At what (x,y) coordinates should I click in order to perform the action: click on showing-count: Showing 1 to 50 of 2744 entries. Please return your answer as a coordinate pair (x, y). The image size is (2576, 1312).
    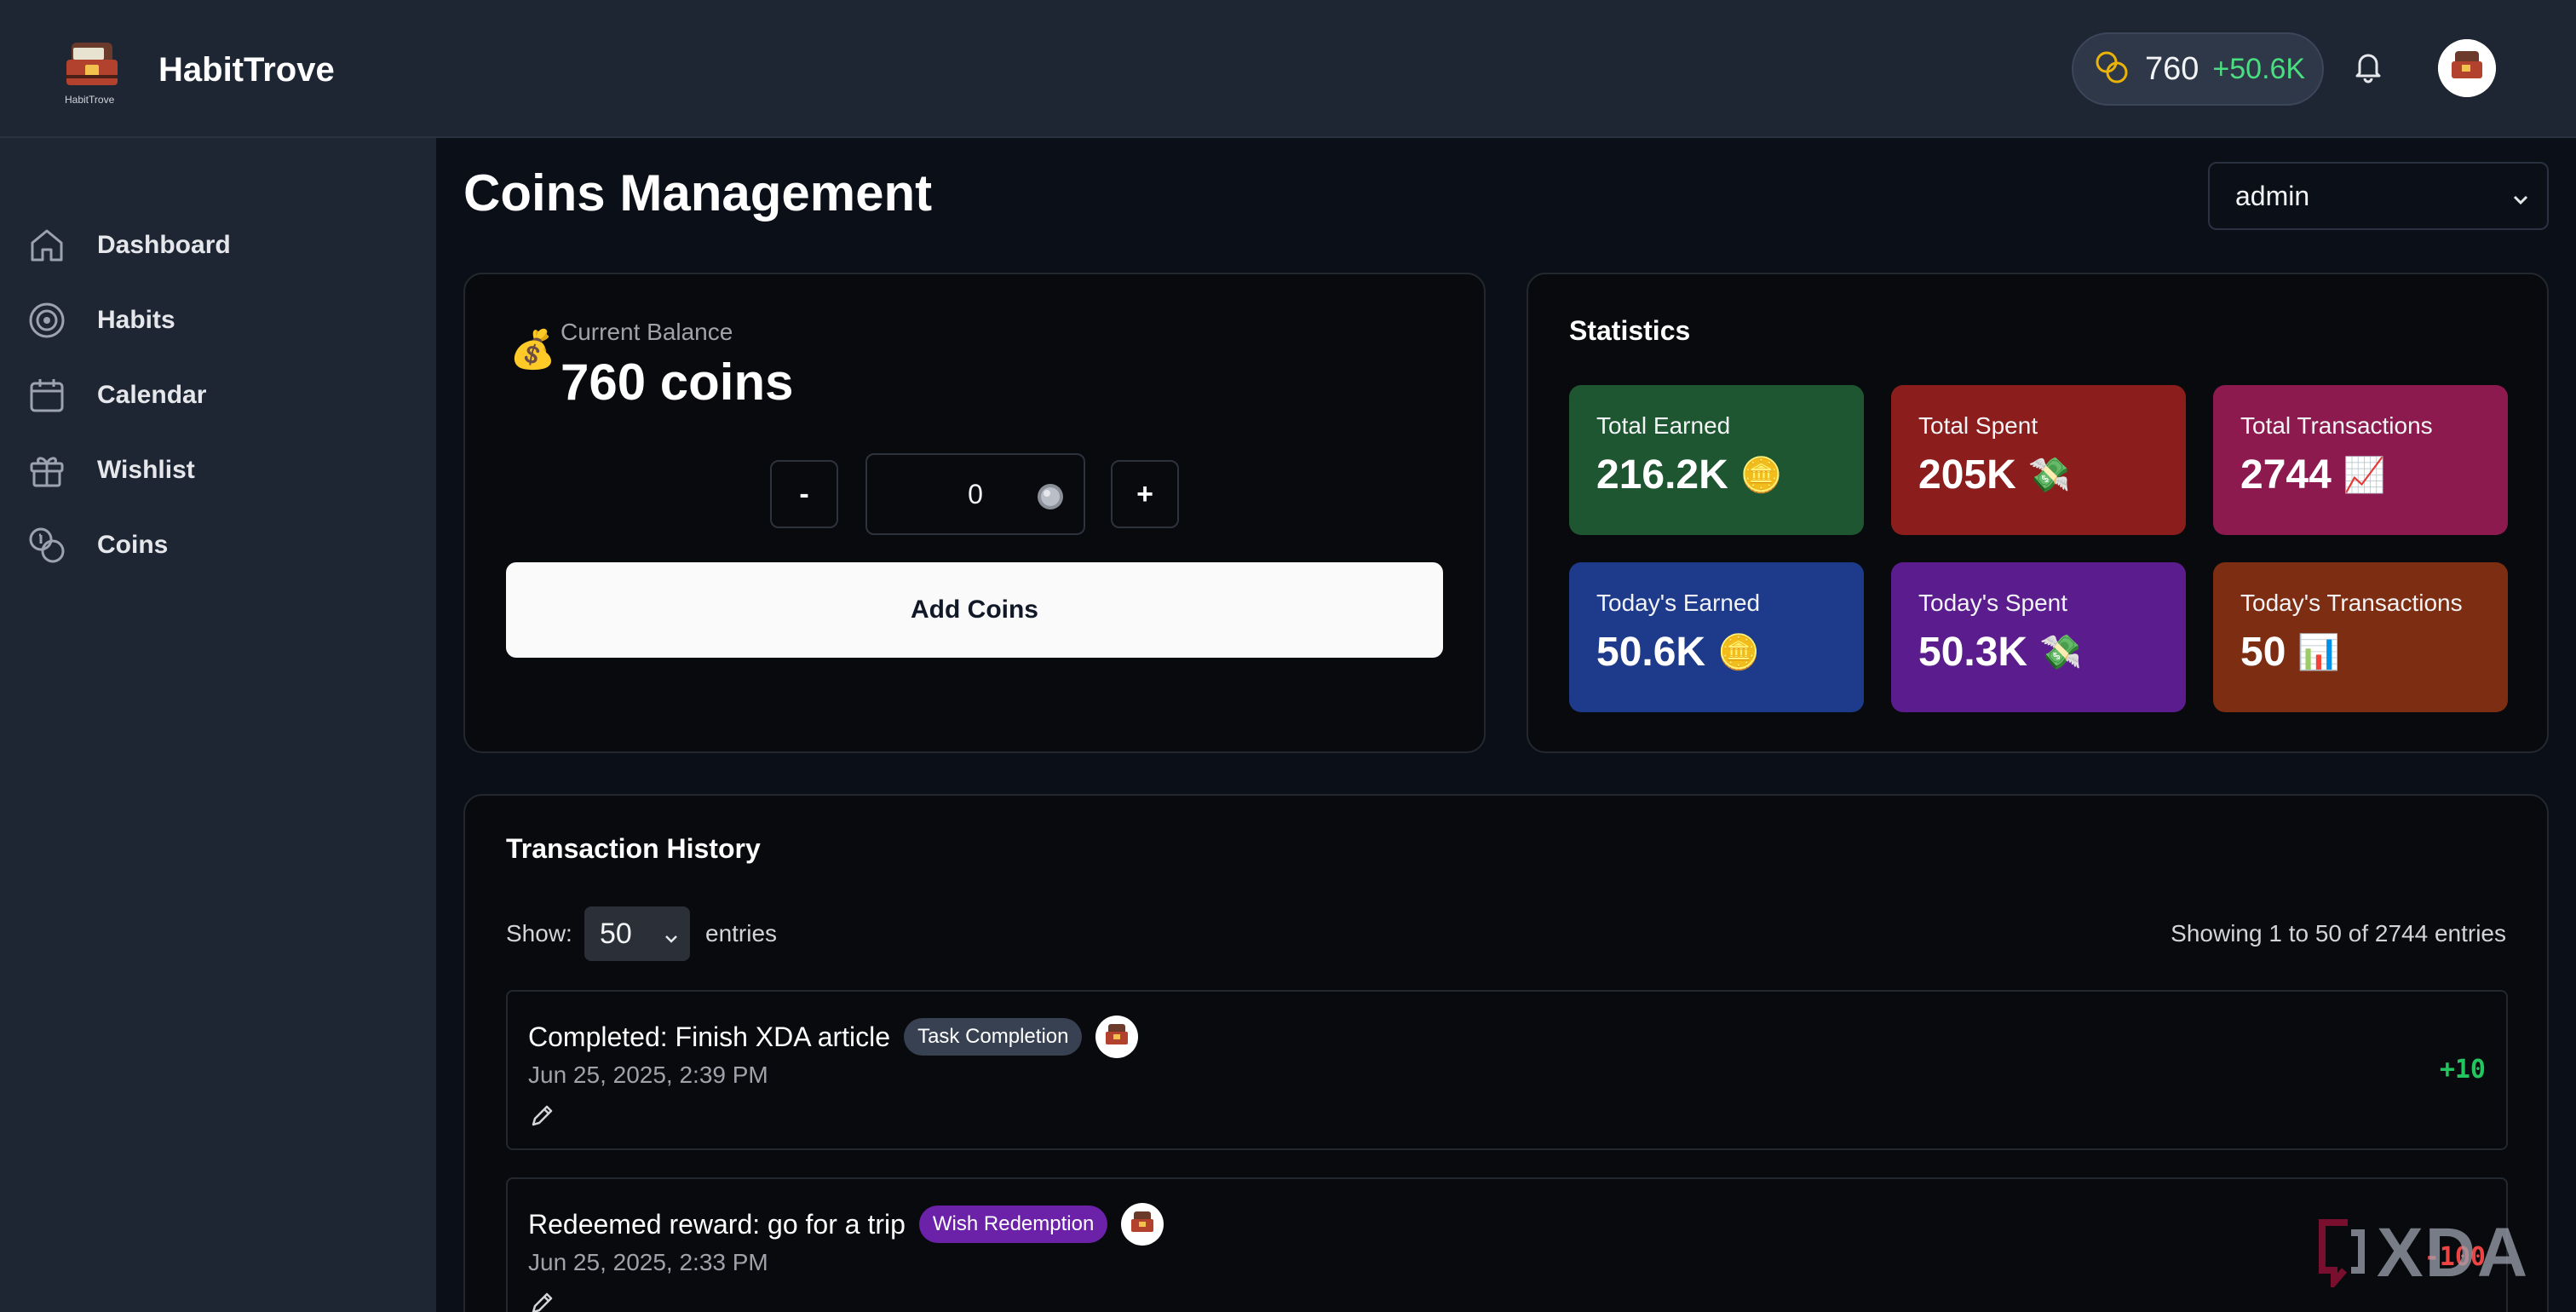
    Looking at the image, I should click on (2339, 933).